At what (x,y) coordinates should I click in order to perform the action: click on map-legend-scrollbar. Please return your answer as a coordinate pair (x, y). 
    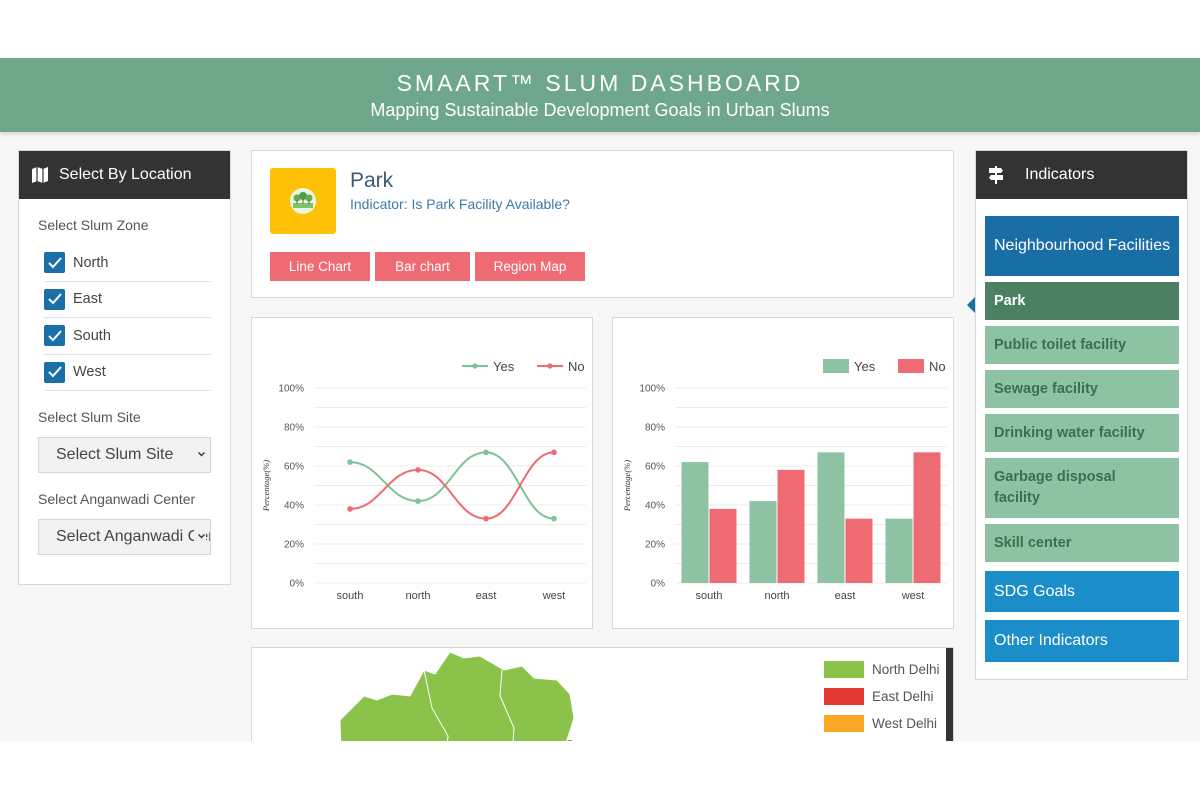
    Looking at the image, I should click on (949, 694).